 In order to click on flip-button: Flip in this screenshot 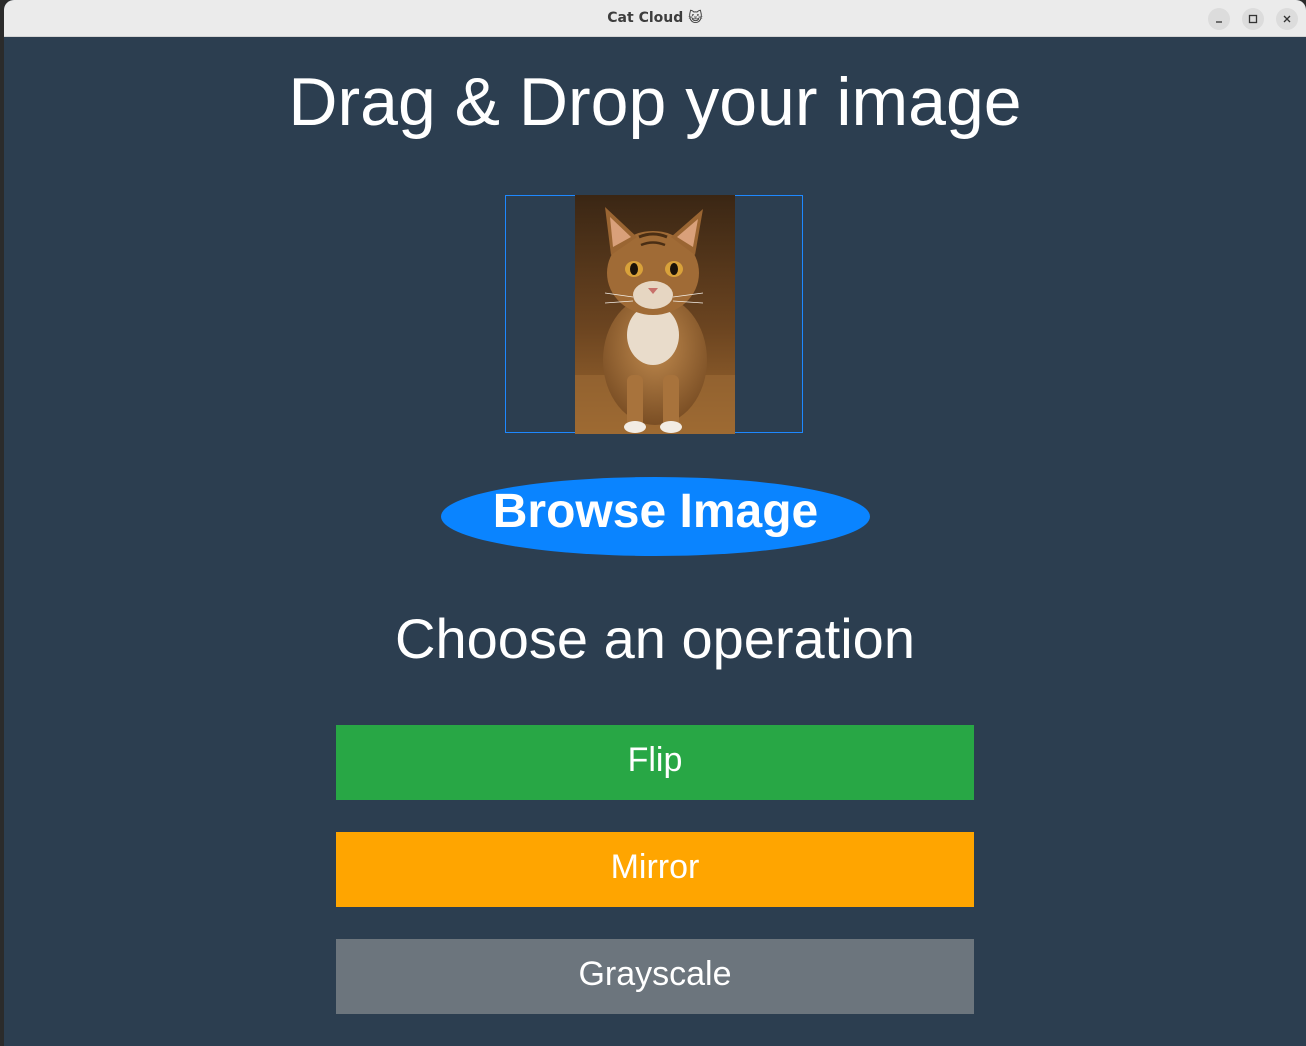, I will do `click(655, 762)`.